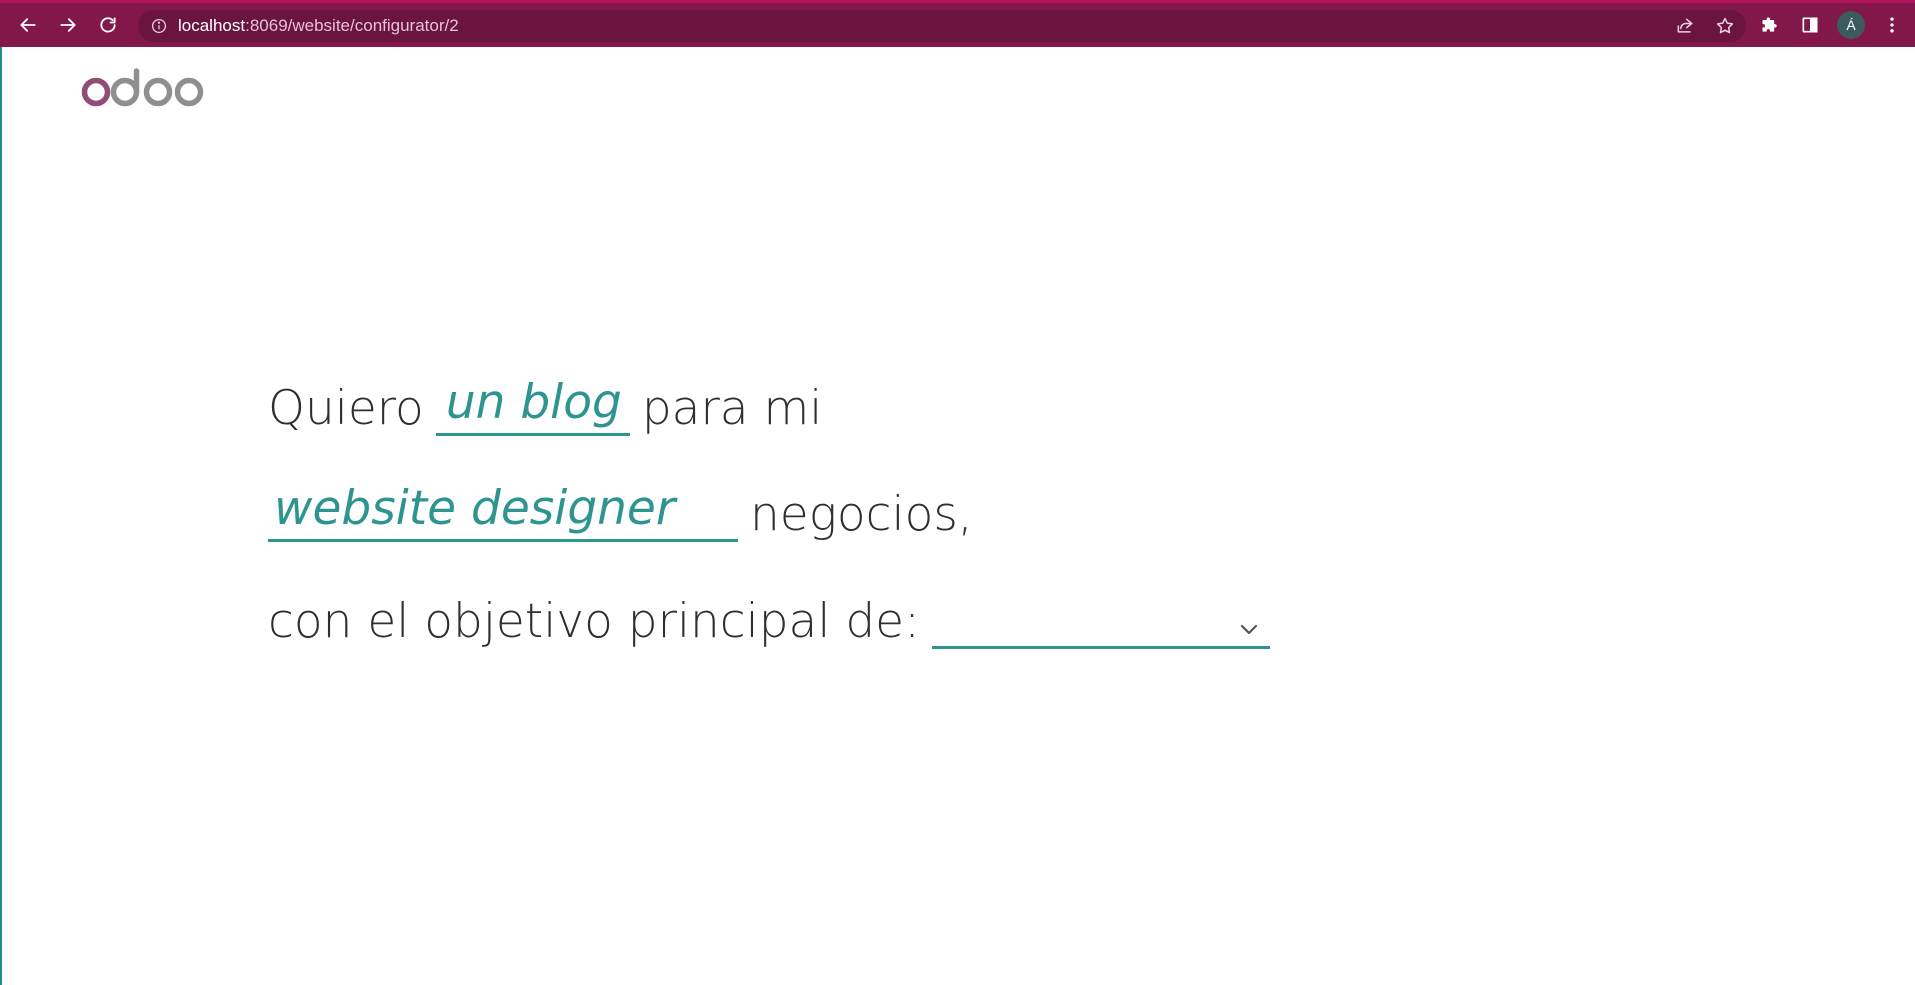 This screenshot has height=985, width=1915. I want to click on profile-avatar: Á, so click(1851, 25).